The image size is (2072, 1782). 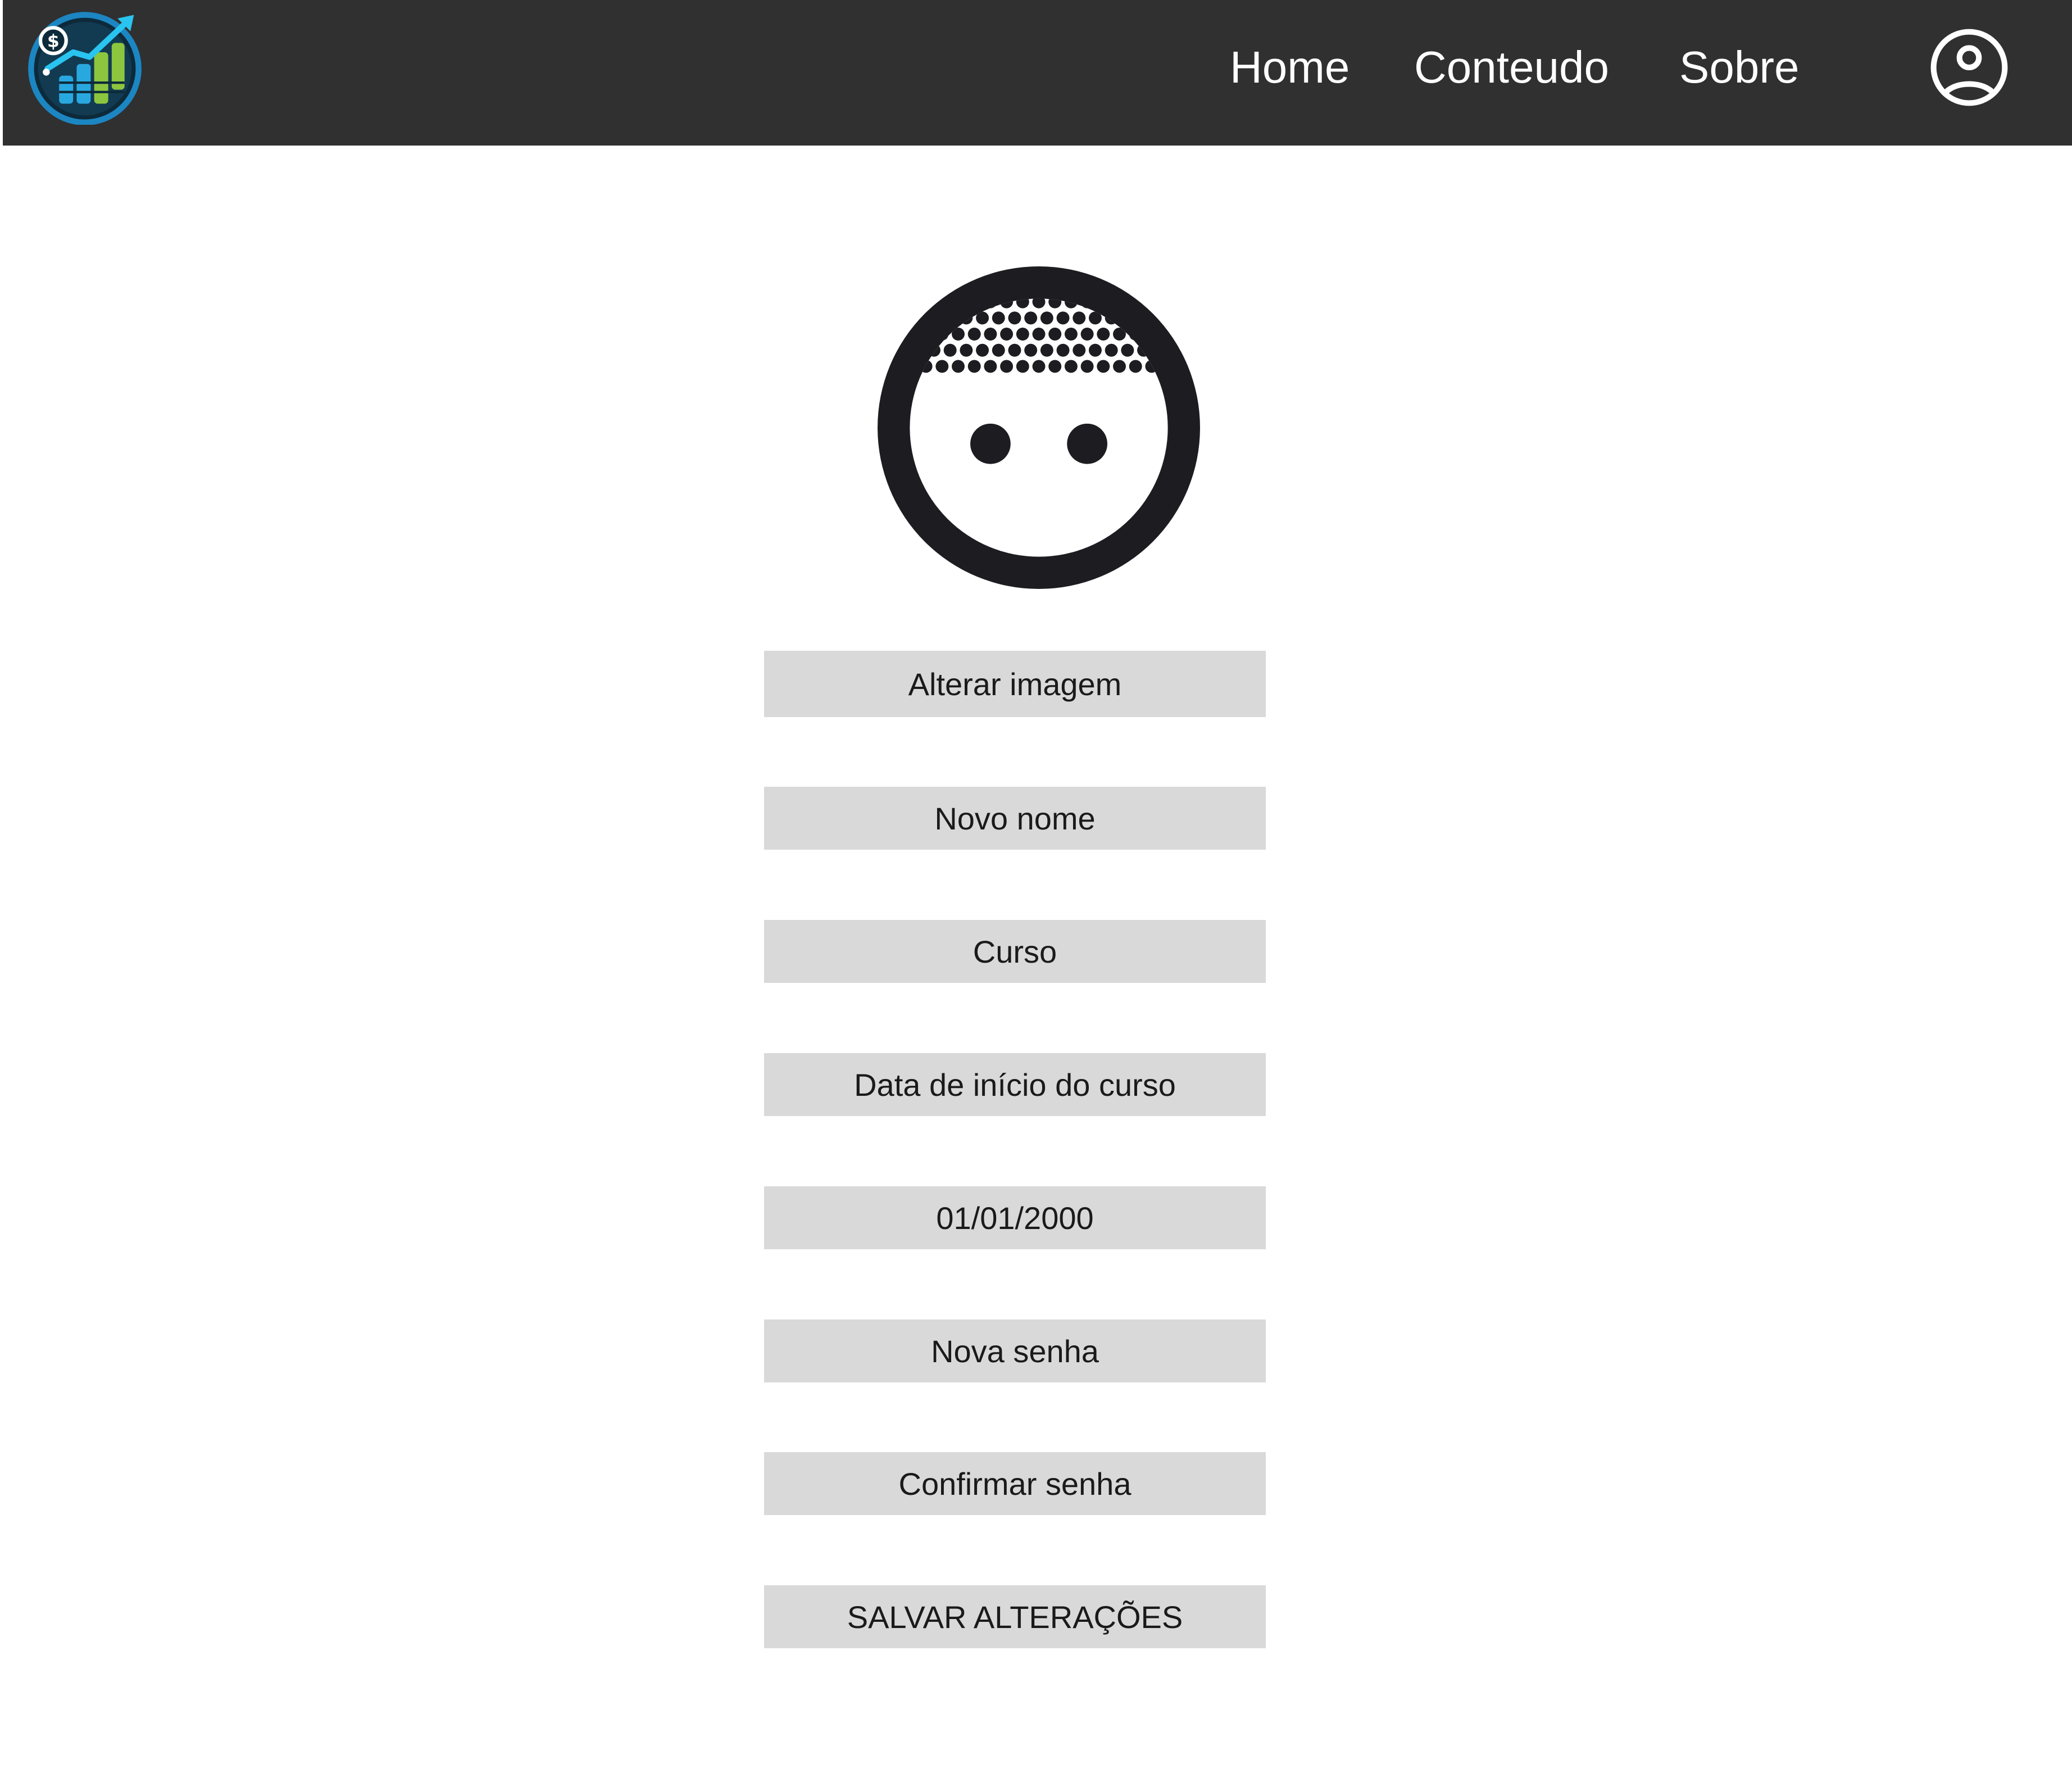 I want to click on top-navigation-bar: $ Home Conteudo Sobre, so click(x=1037, y=73).